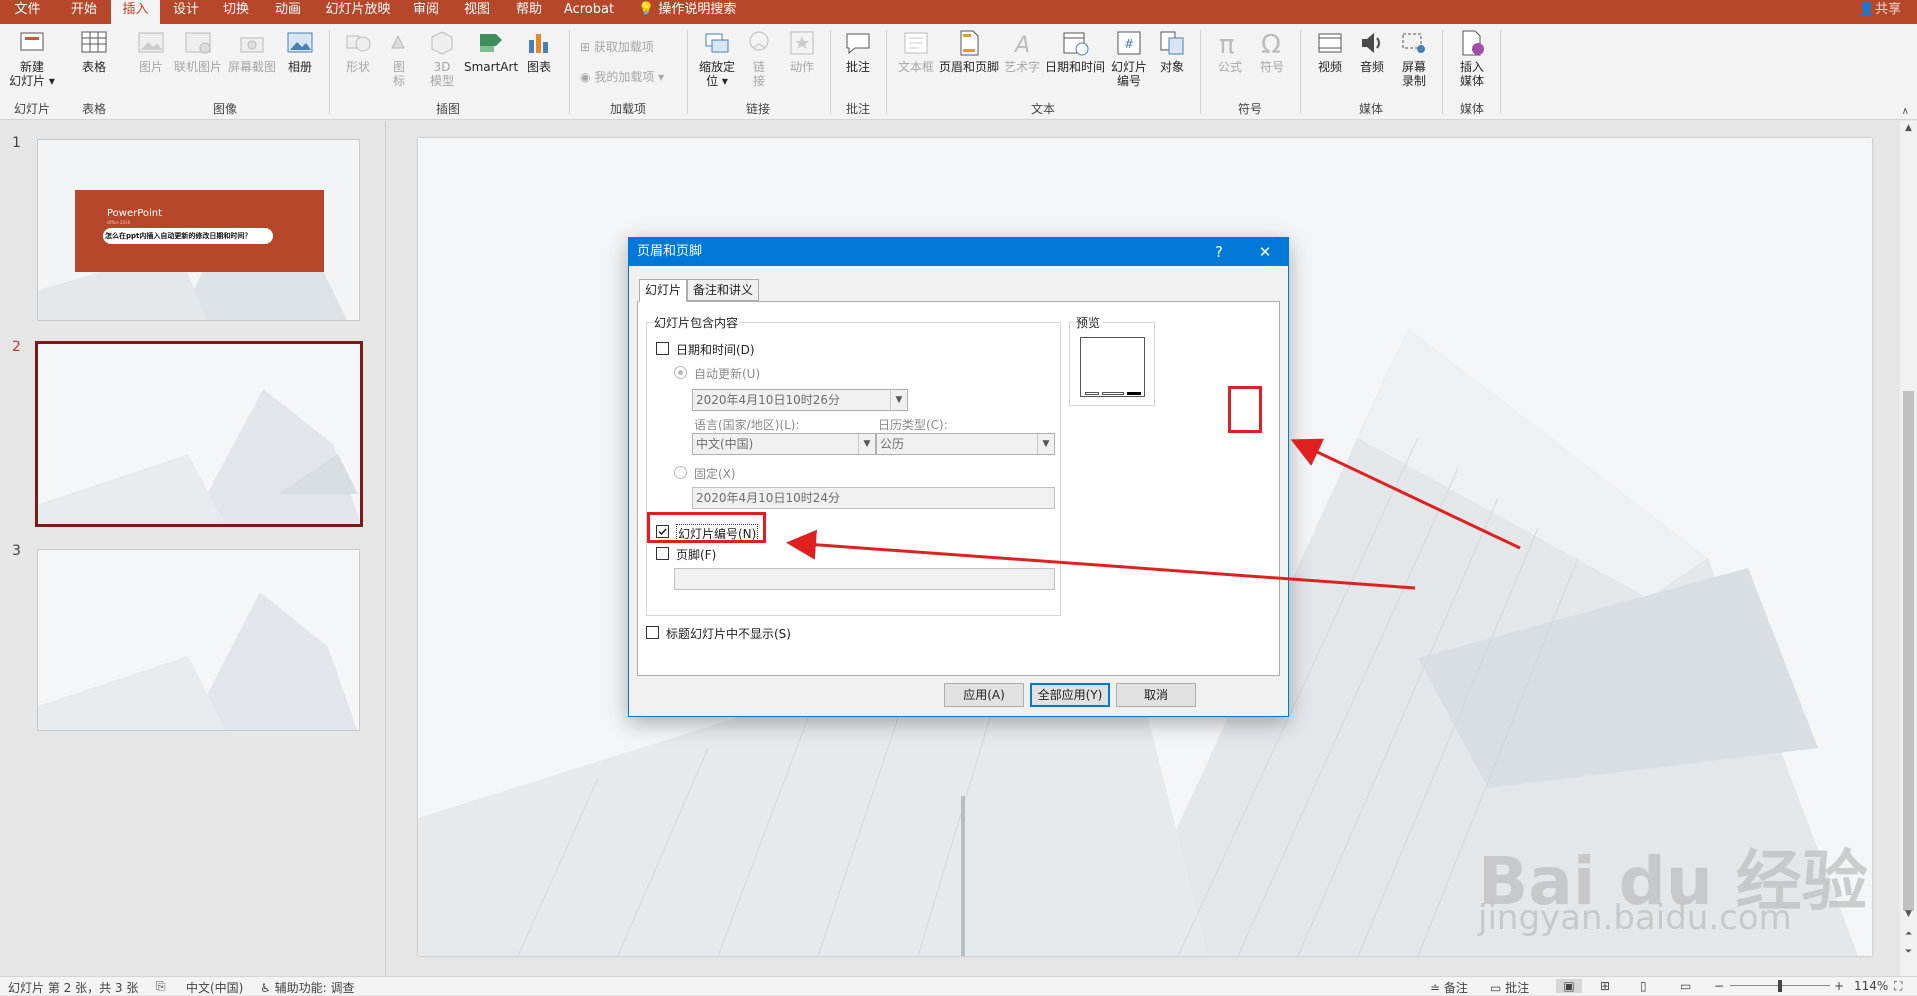 The height and width of the screenshot is (996, 1917). What do you see at coordinates (1405, 494) in the screenshot?
I see `arrow-to-preview` at bounding box center [1405, 494].